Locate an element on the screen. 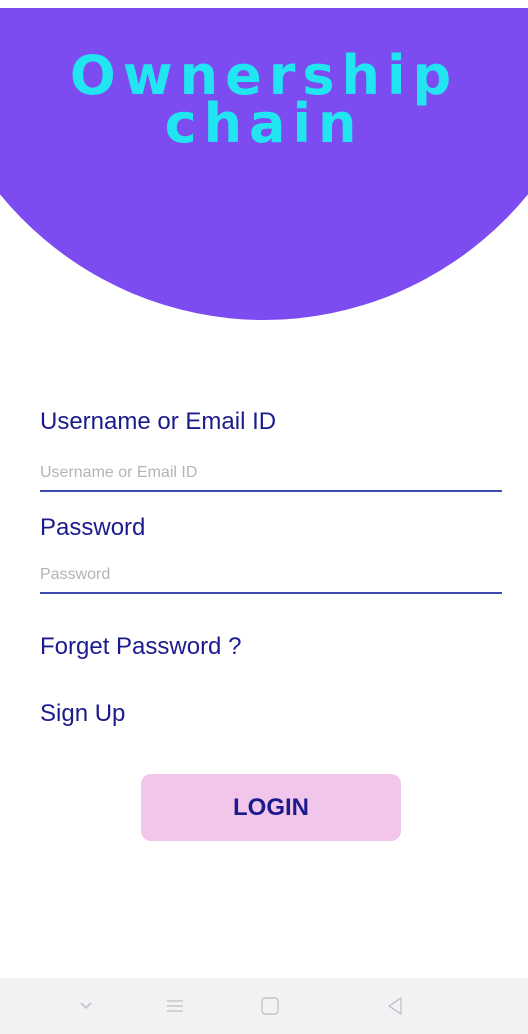 Image resolution: width=528 pixels, height=1034 pixels. password-label: Password is located at coordinates (93, 527).